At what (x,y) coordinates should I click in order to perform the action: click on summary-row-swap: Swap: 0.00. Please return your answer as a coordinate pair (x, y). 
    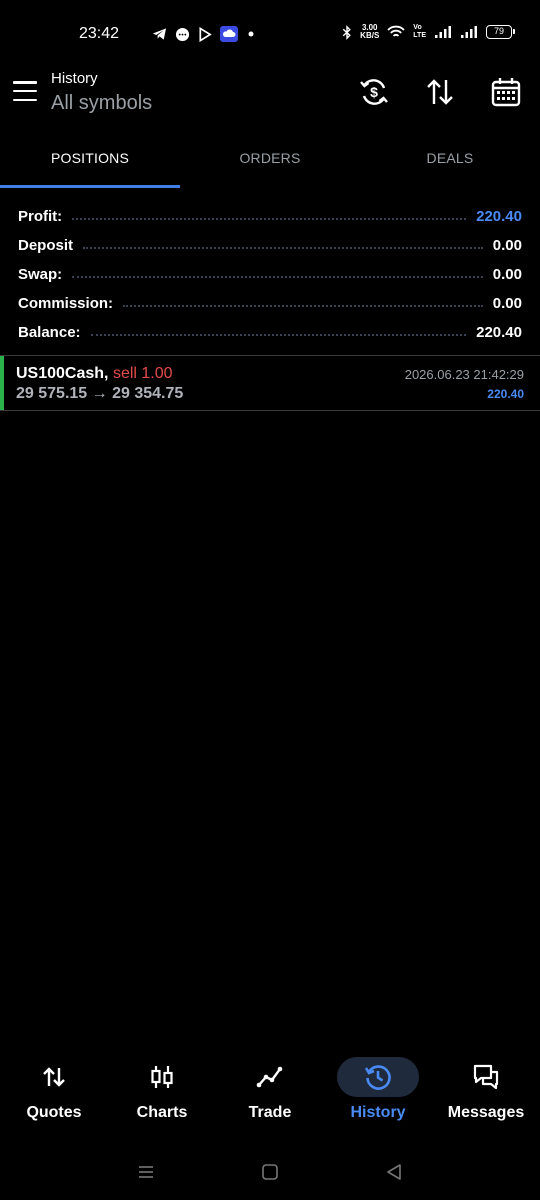
    Looking at the image, I should click on (270, 274).